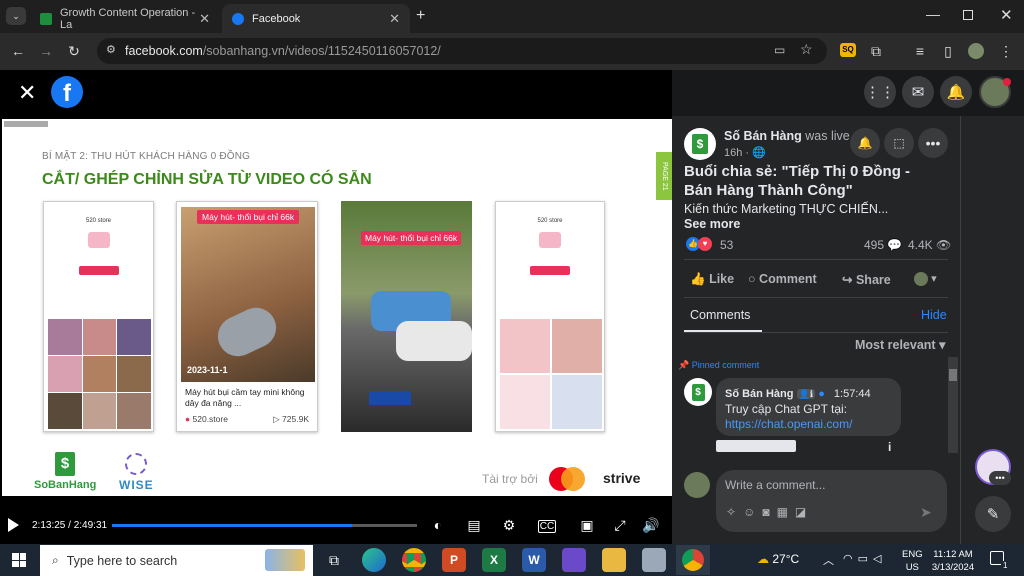  What do you see at coordinates (866, 279) in the screenshot?
I see `share-button: ↪ Share` at bounding box center [866, 279].